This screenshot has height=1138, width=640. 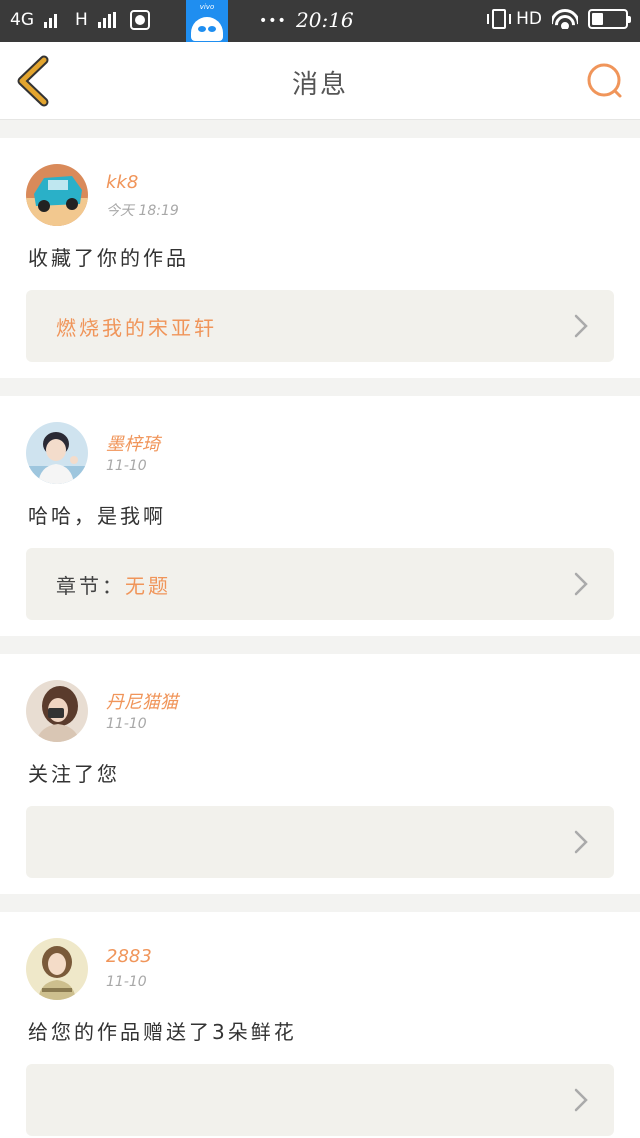 What do you see at coordinates (162, 1032) in the screenshot?
I see `message-text: 给您的作品赠送了3朵鲜花` at bounding box center [162, 1032].